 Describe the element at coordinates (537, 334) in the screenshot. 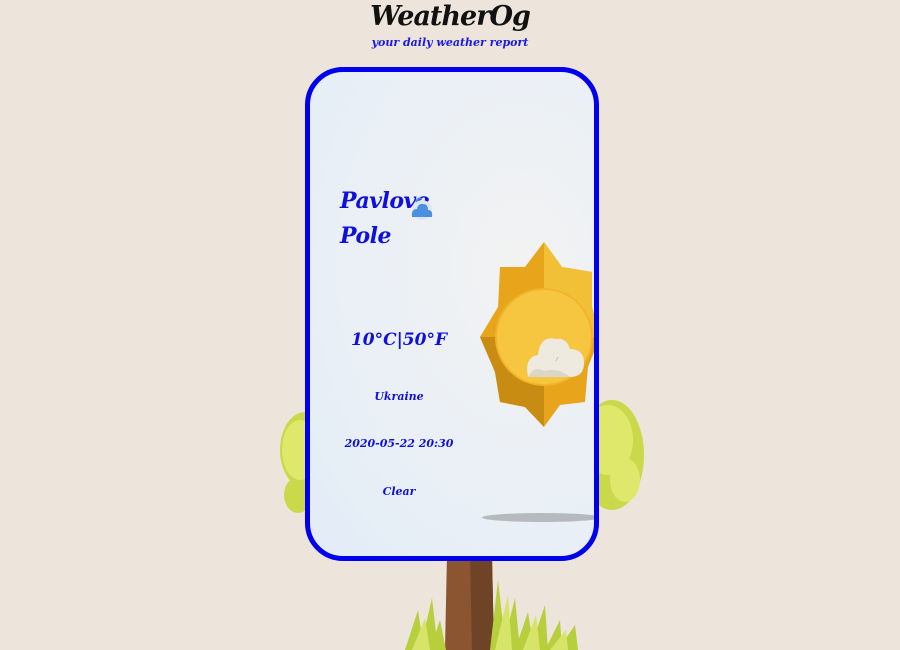

I see `sun-cloud-icon` at that location.